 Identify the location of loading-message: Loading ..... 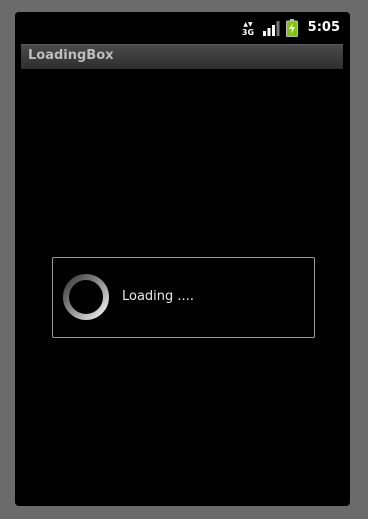
(158, 296).